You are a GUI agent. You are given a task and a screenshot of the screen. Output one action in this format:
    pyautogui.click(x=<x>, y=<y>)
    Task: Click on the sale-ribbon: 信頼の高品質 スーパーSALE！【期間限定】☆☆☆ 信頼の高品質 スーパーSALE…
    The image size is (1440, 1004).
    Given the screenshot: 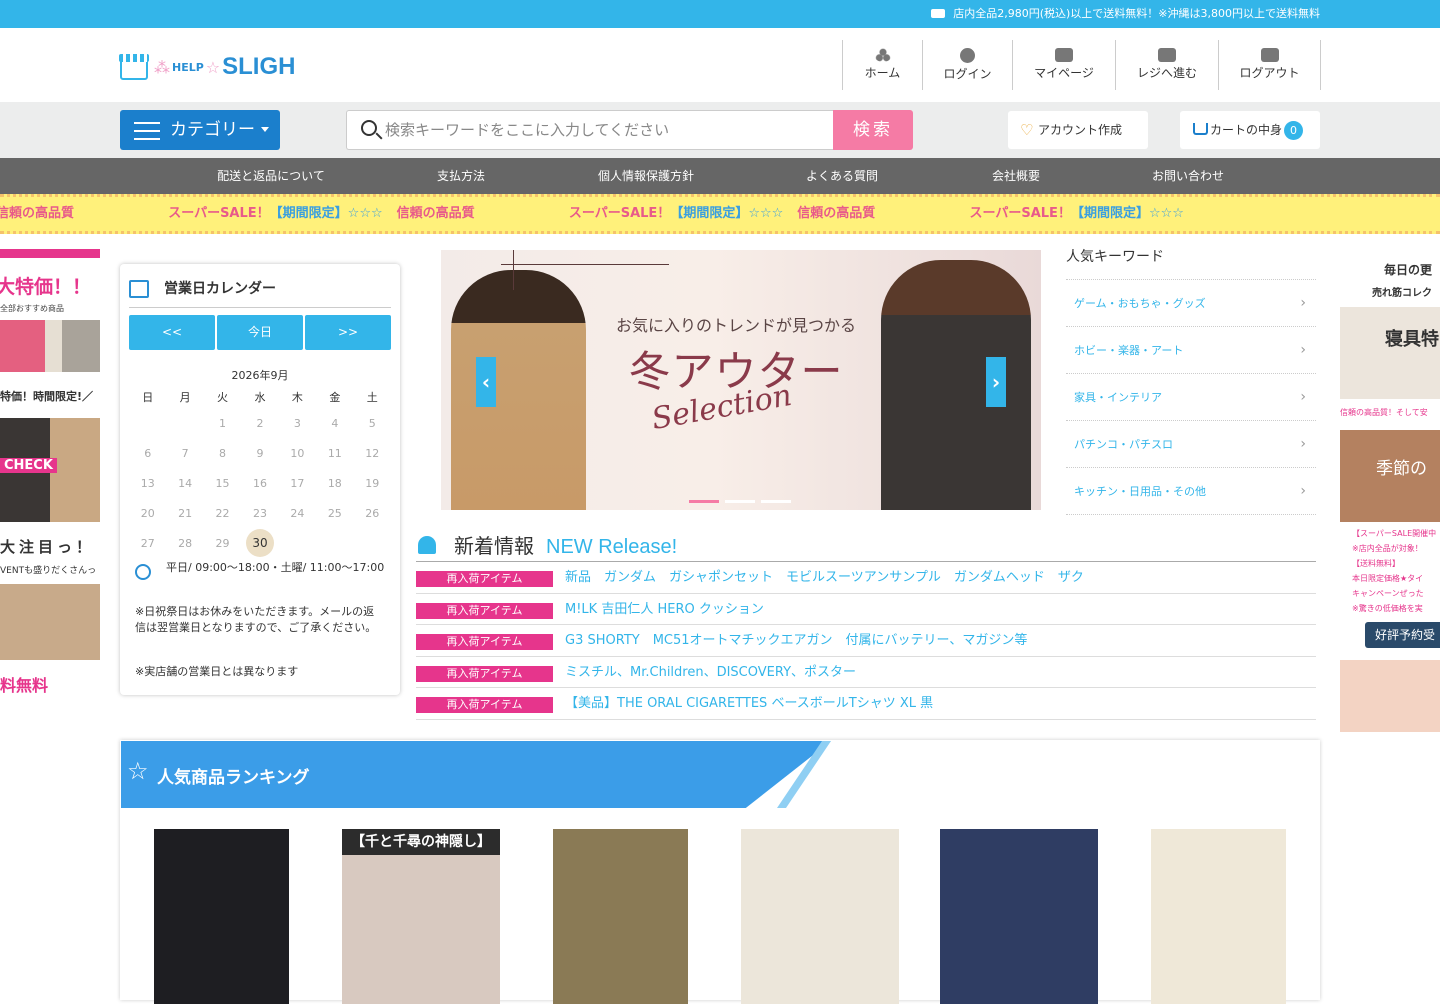 What is the action you would take?
    pyautogui.click(x=720, y=214)
    